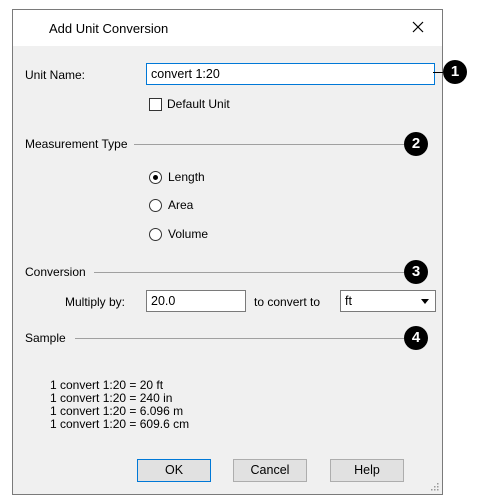  I want to click on title-bar: Add Unit Conversion, so click(227, 28).